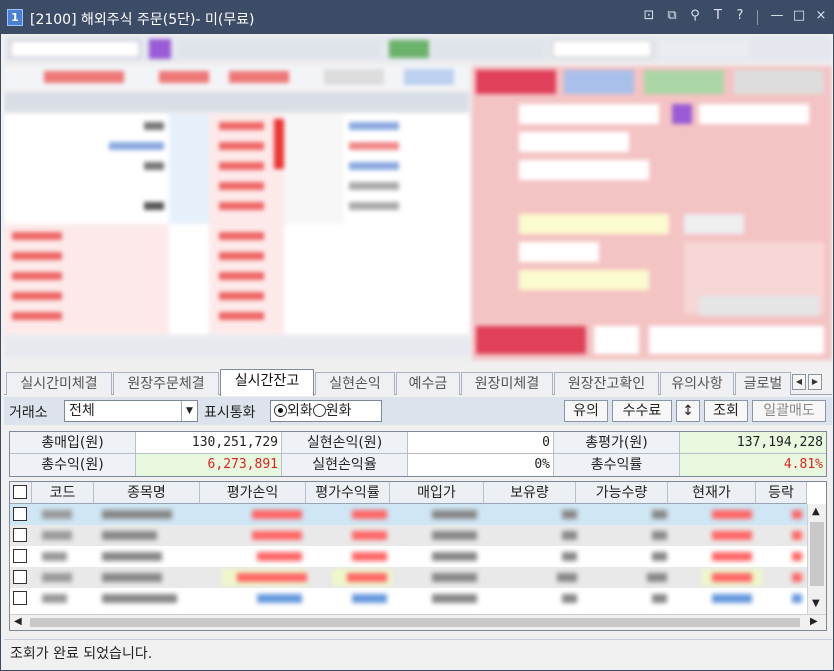  What do you see at coordinates (753, 465) in the screenshot?
I see `total-rate-value: 4.81%` at bounding box center [753, 465].